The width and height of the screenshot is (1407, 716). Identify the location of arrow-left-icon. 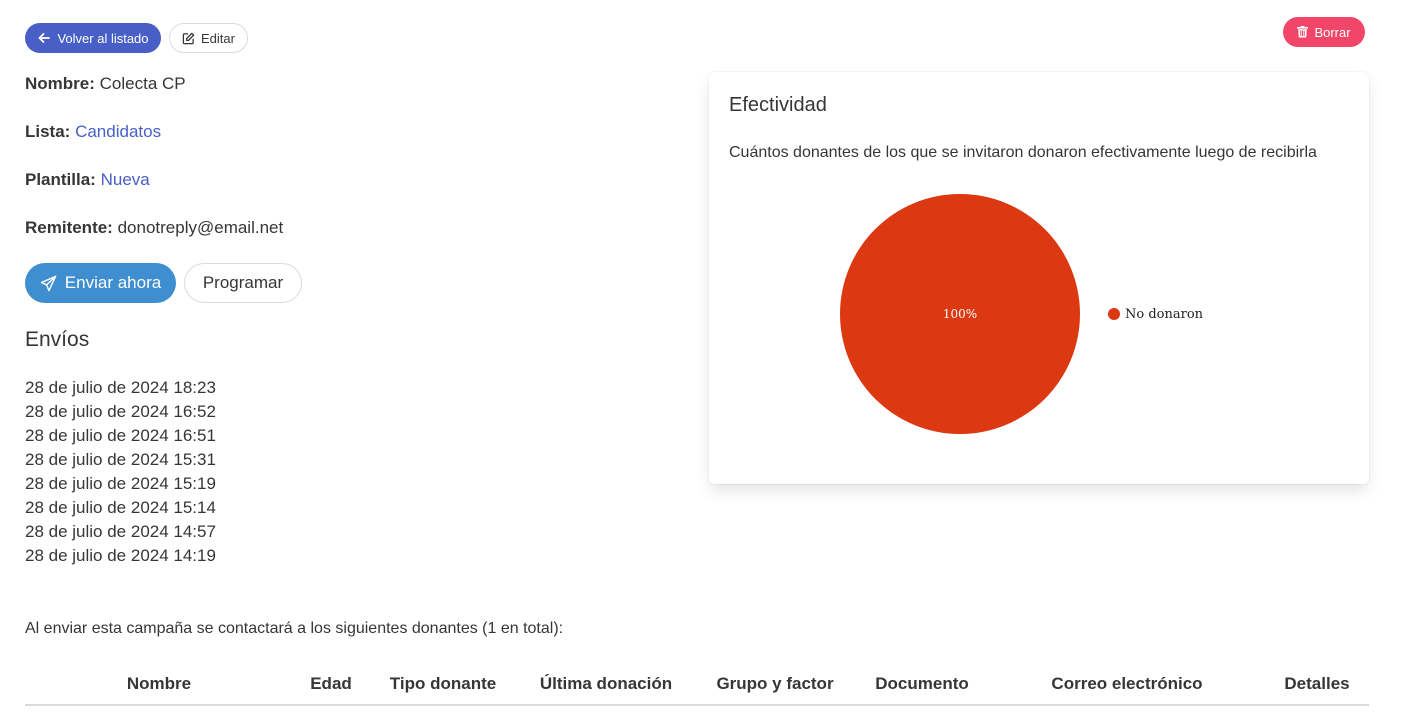
(45, 38).